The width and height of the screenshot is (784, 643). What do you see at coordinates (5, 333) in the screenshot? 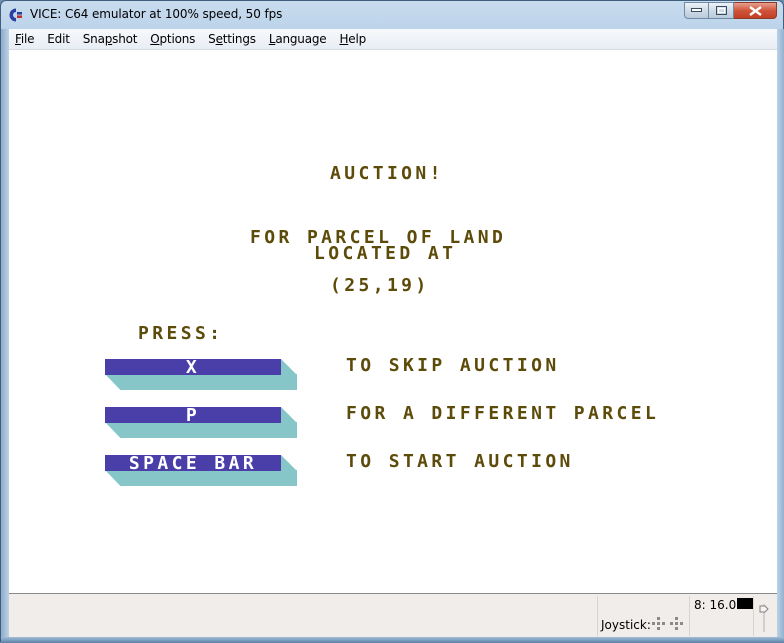
I see `window-frame-left` at bounding box center [5, 333].